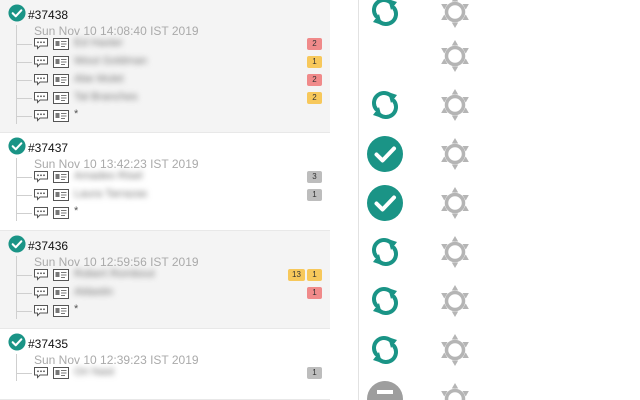  I want to click on change-entry: Ed Haxter 2, so click(171, 44).